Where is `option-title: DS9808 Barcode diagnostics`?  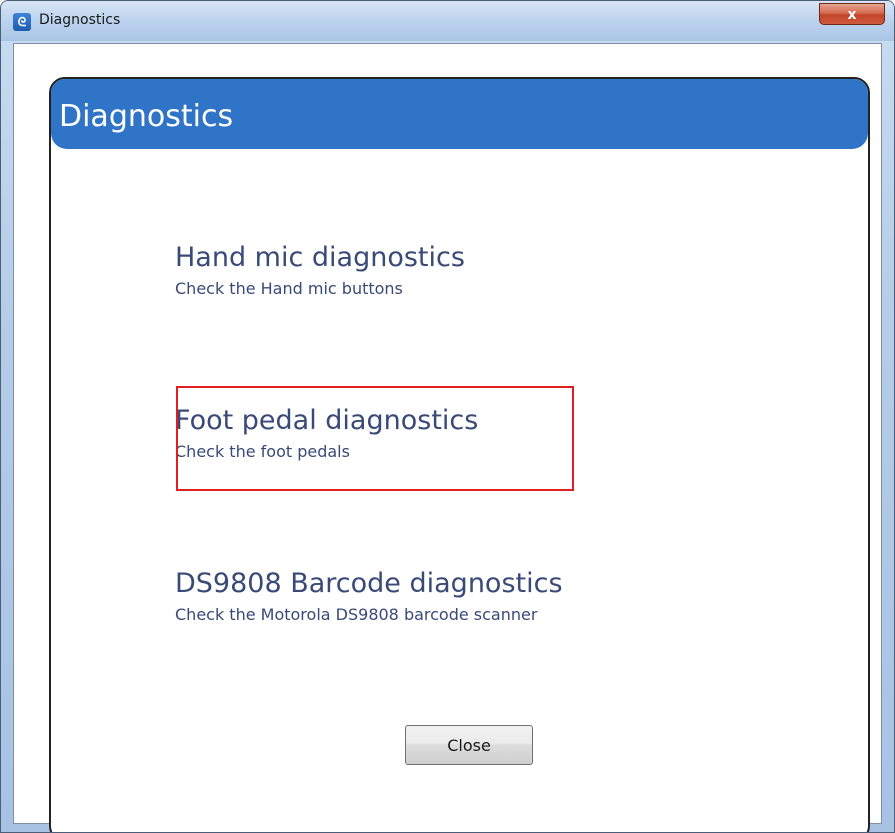 option-title: DS9808 Barcode diagnostics is located at coordinates (435, 583).